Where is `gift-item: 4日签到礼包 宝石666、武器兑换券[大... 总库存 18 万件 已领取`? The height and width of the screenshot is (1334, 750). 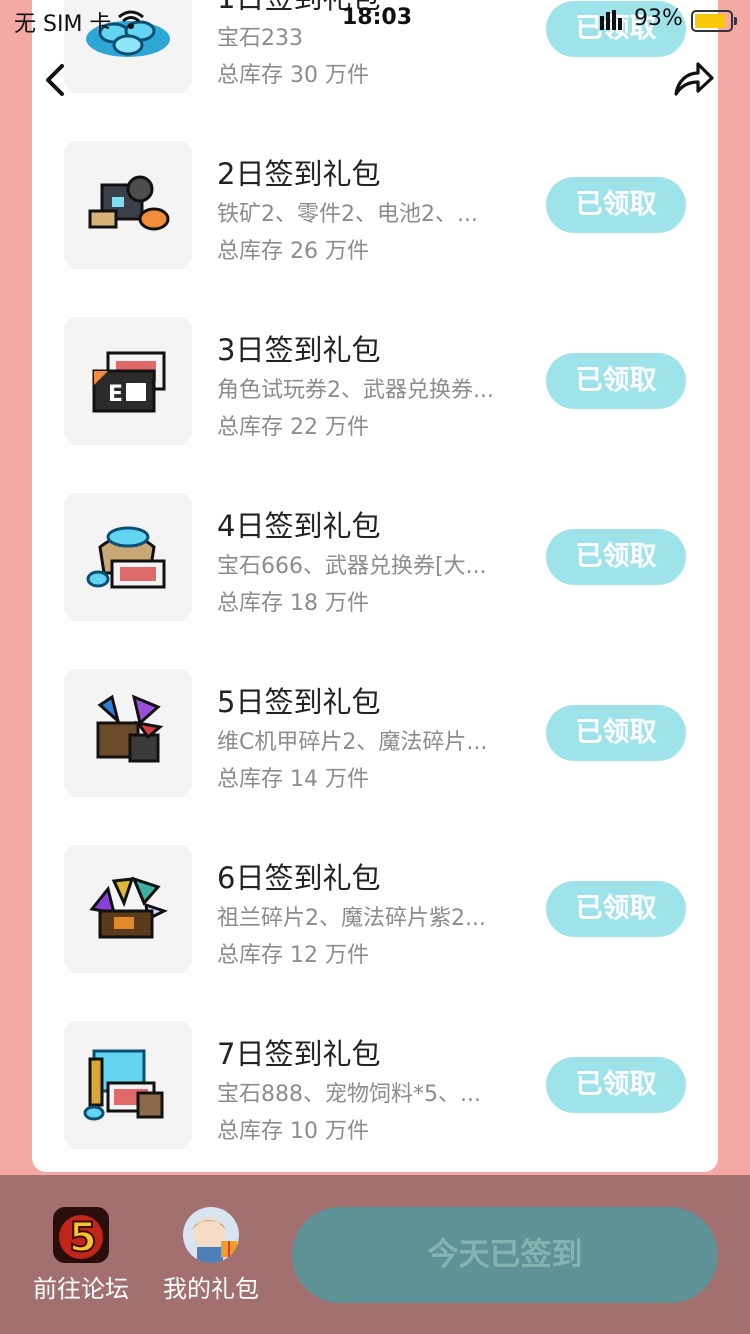
gift-item: 4日签到礼包 宝石666、武器兑换券[大... 总库存 18 万件 已领取 is located at coordinates (375, 558).